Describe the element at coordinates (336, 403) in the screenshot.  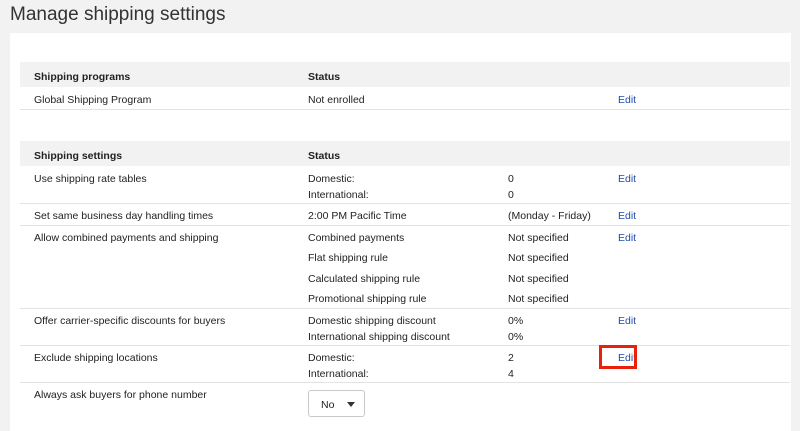
I see `phone-number-select: No` at that location.